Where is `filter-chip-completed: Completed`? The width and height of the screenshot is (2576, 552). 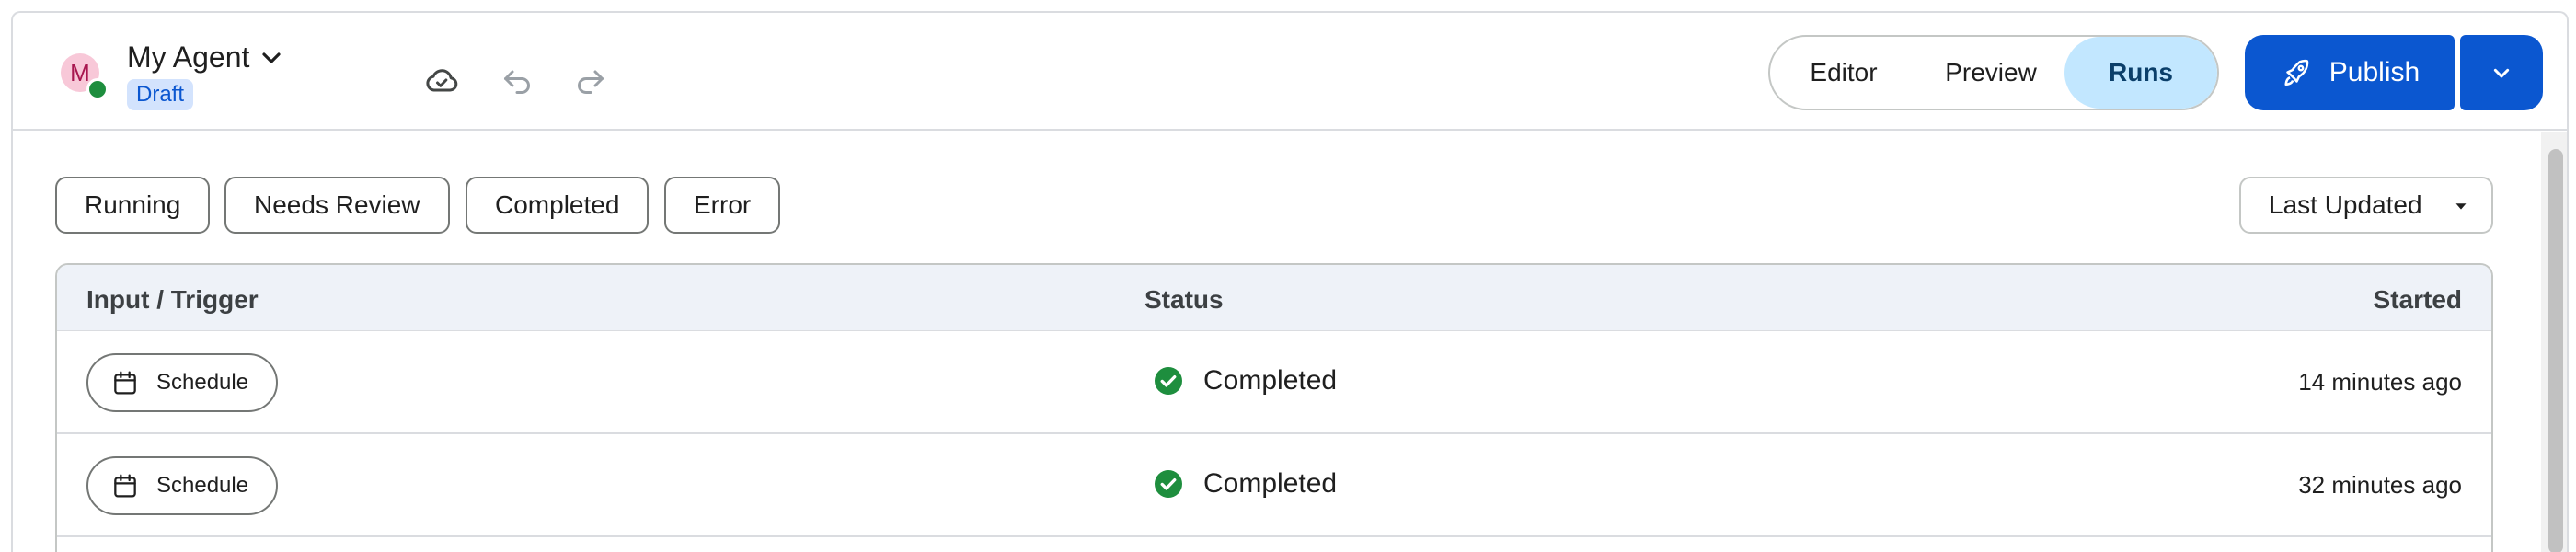
filter-chip-completed: Completed is located at coordinates (558, 205).